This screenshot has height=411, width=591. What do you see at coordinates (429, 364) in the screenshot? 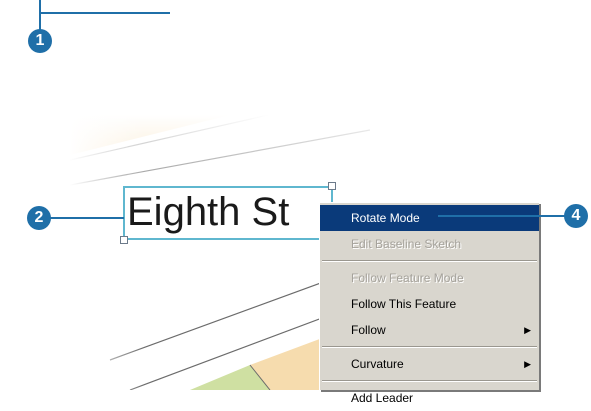
I see `menu-item-curvature: Curvature ▶` at bounding box center [429, 364].